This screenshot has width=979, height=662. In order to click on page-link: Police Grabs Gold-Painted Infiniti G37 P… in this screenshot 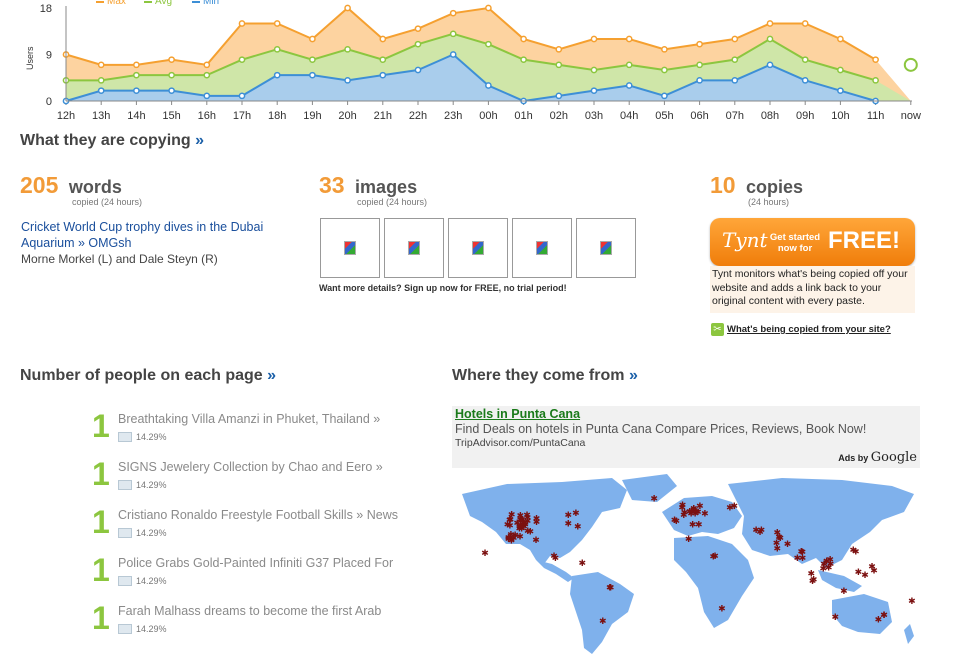, I will do `click(255, 563)`.